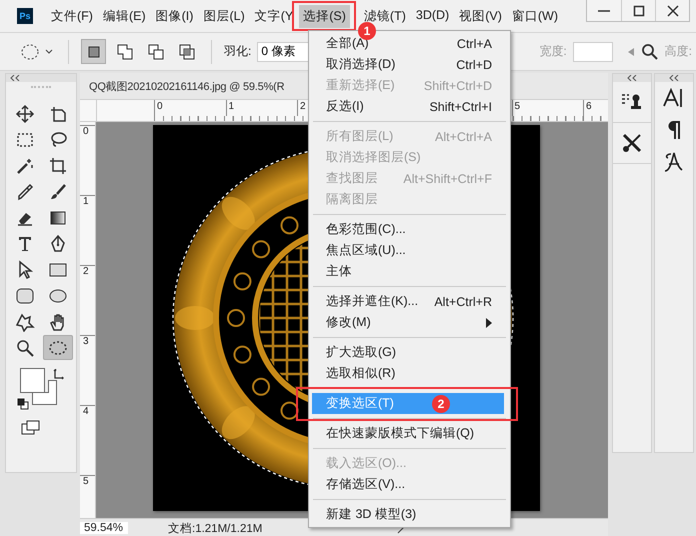 Image resolution: width=696 pixels, height=536 pixels. Describe the element at coordinates (360, 136) in the screenshot. I see `menu-item-label: 所有图层(L)` at that location.